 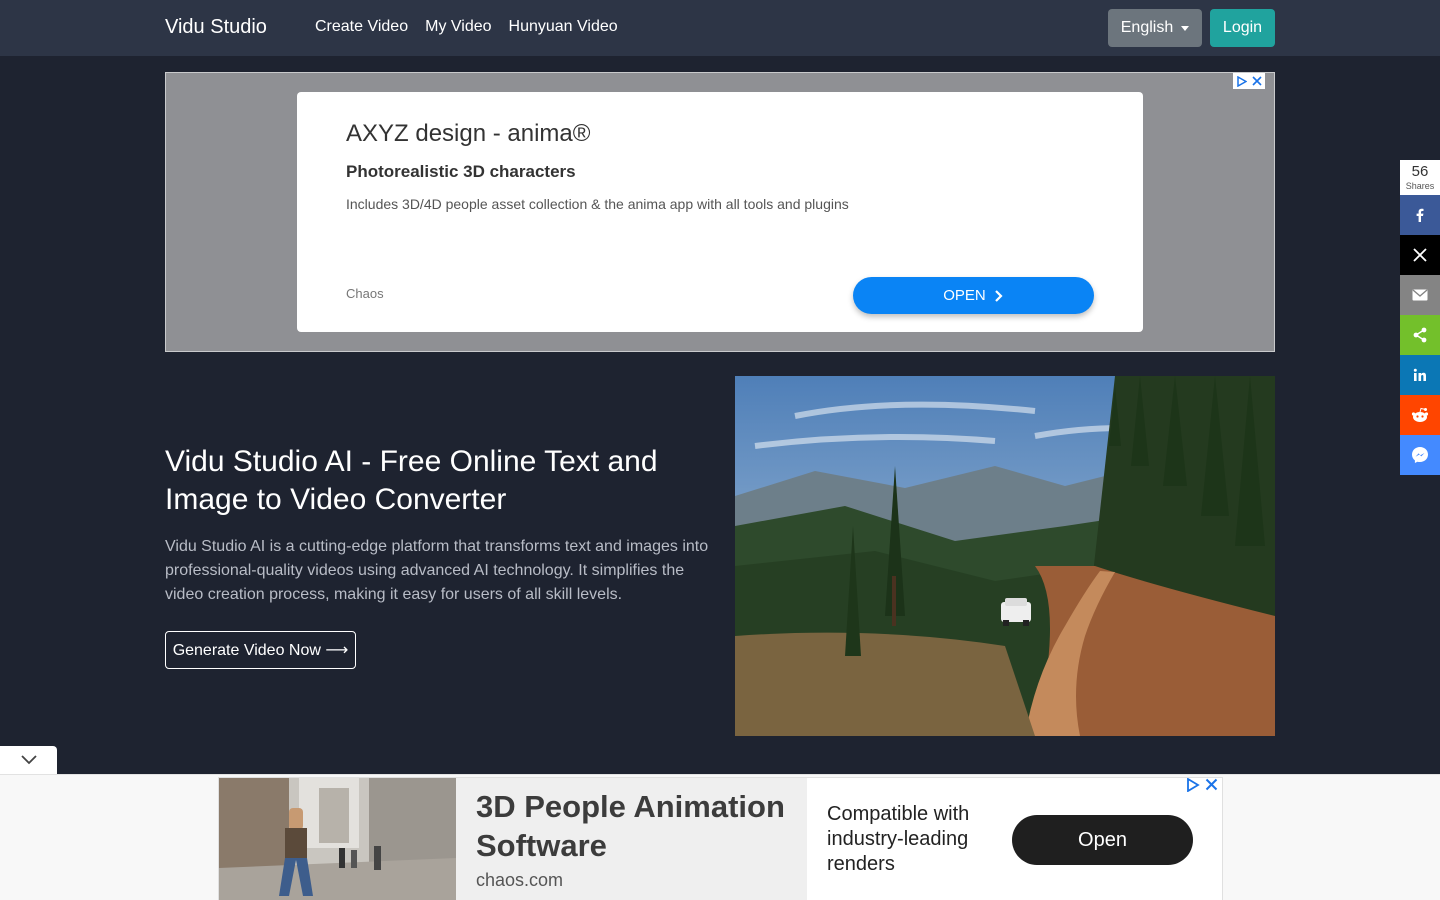 What do you see at coordinates (1242, 28) in the screenshot?
I see `login-button: Login` at bounding box center [1242, 28].